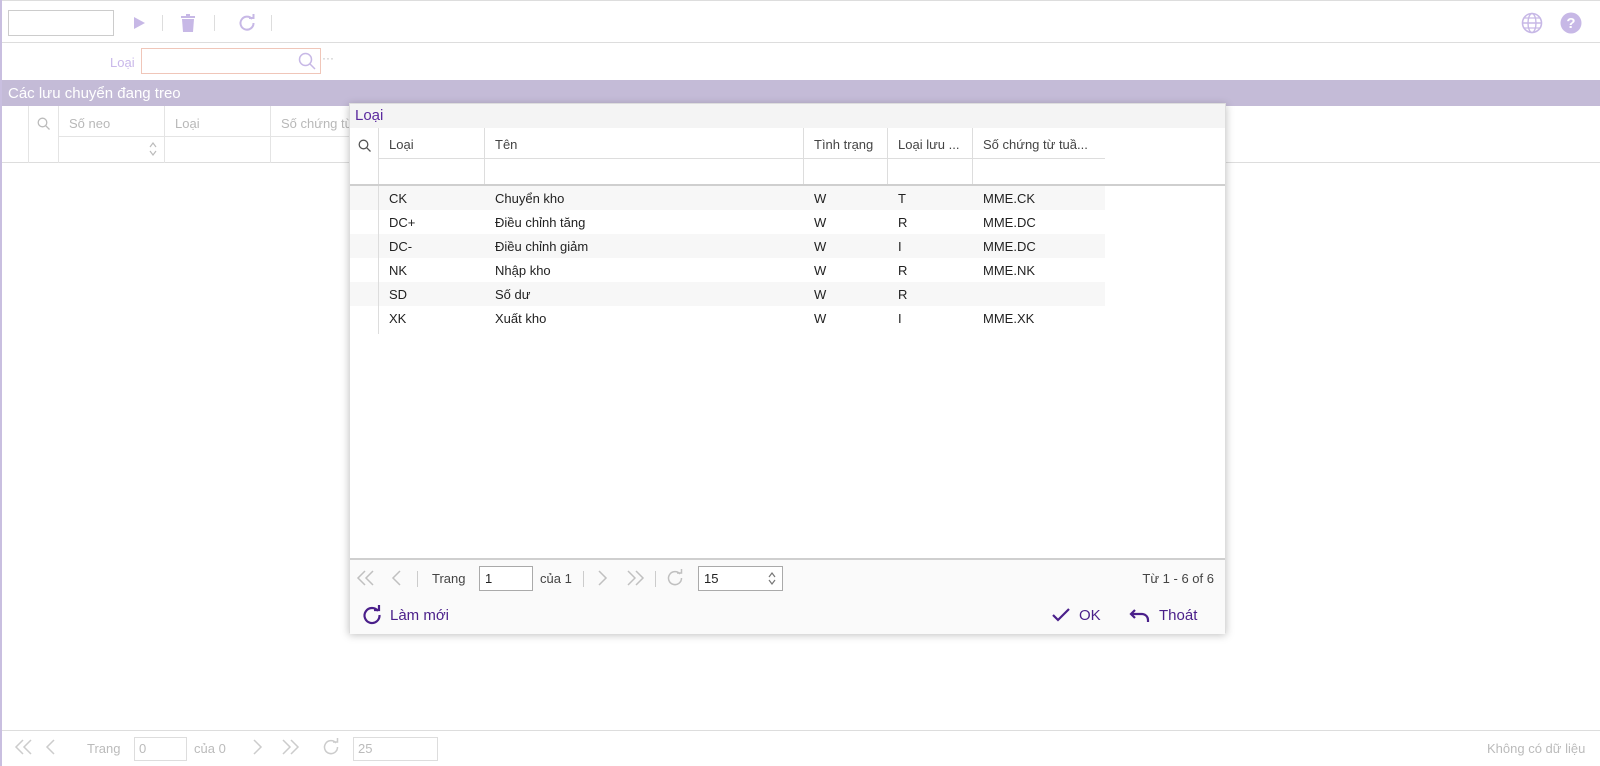  Describe the element at coordinates (727, 246) in the screenshot. I see `table-row: DC- Điều chỉnh giảm W I MME.DC` at that location.